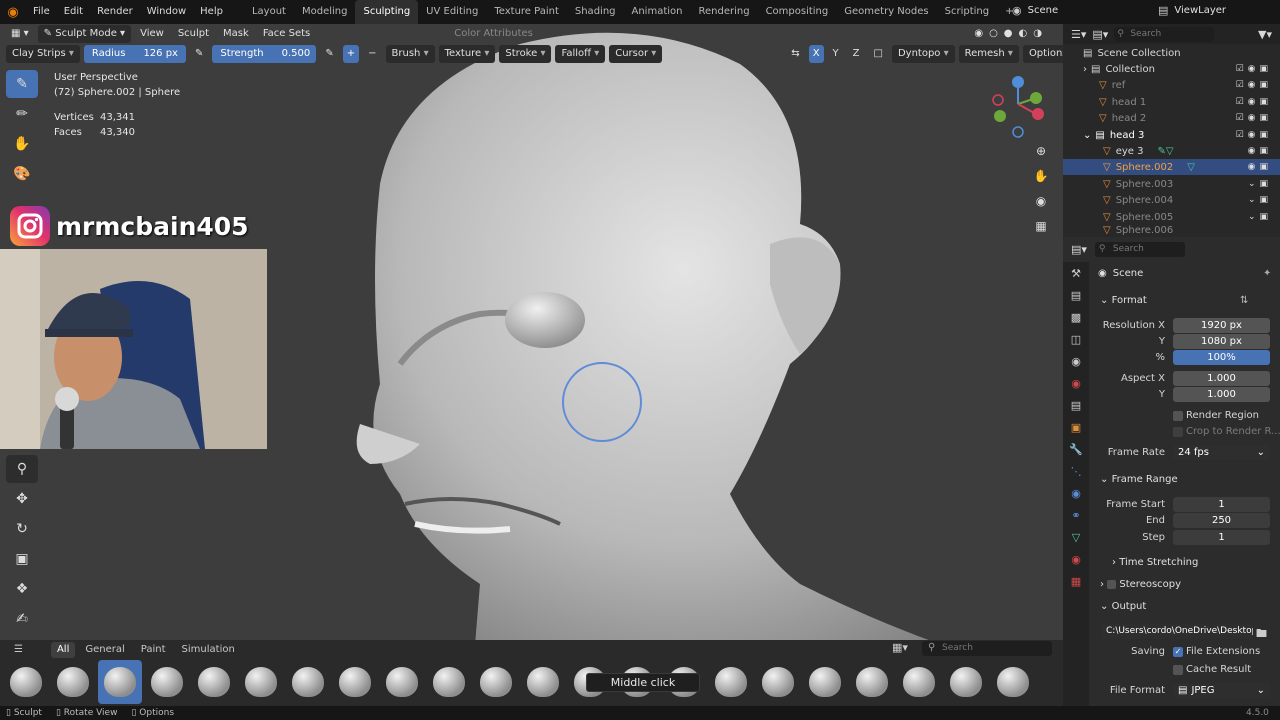 The width and height of the screenshot is (1280, 720). I want to click on aspect-y-field: 1.000, so click(1221, 394).